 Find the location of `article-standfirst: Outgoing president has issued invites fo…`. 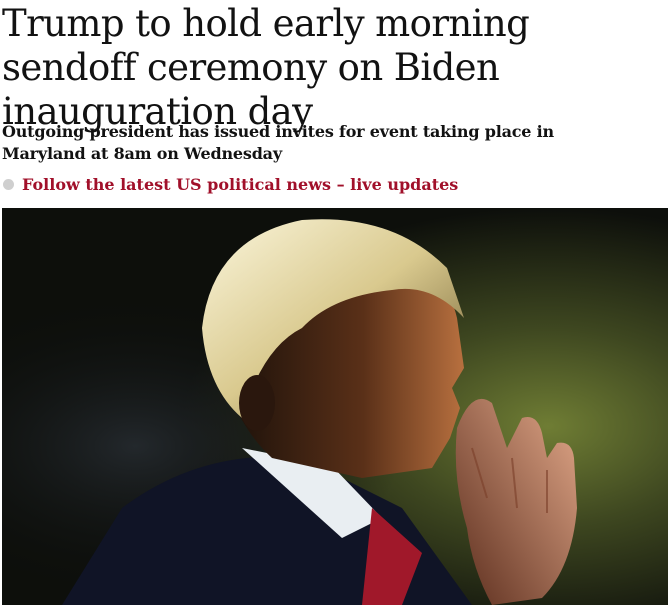

article-standfirst: Outgoing president has issued invites fo… is located at coordinates (278, 142).